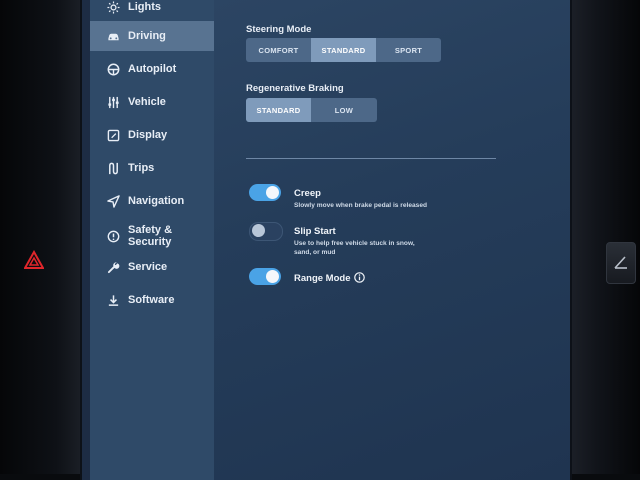 Image resolution: width=640 pixels, height=480 pixels. I want to click on navigation-arrow-icon, so click(113, 201).